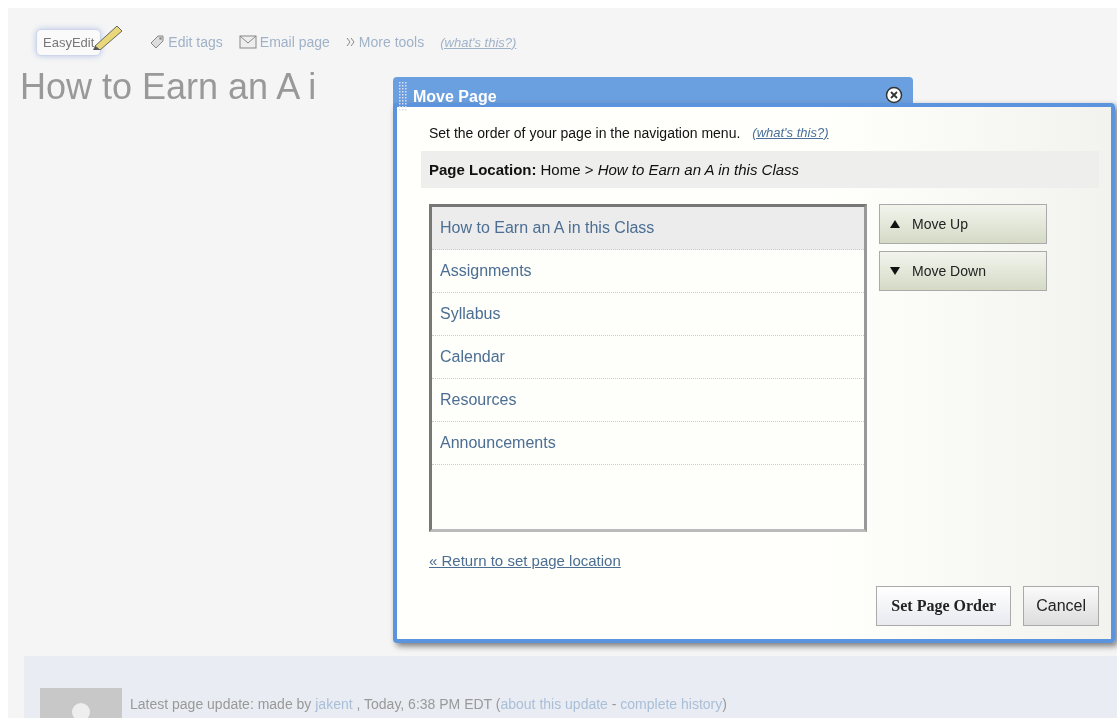 The width and height of the screenshot is (1117, 718). Describe the element at coordinates (648, 228) in the screenshot. I see `page-list-item: How to Earn an A in this Class` at that location.